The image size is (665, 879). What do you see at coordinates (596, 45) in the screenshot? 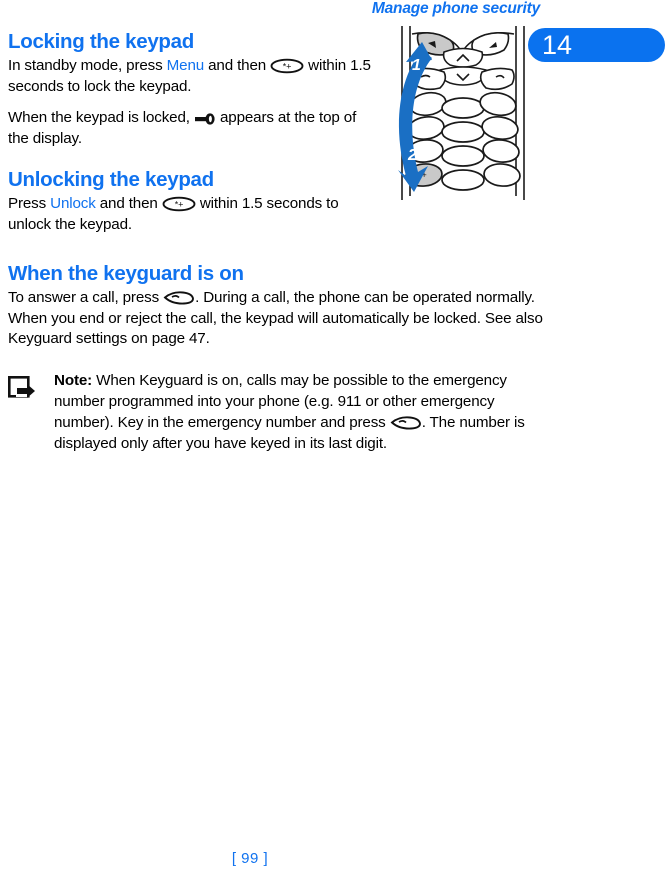
I see `chapter-number-badge: 14` at bounding box center [596, 45].